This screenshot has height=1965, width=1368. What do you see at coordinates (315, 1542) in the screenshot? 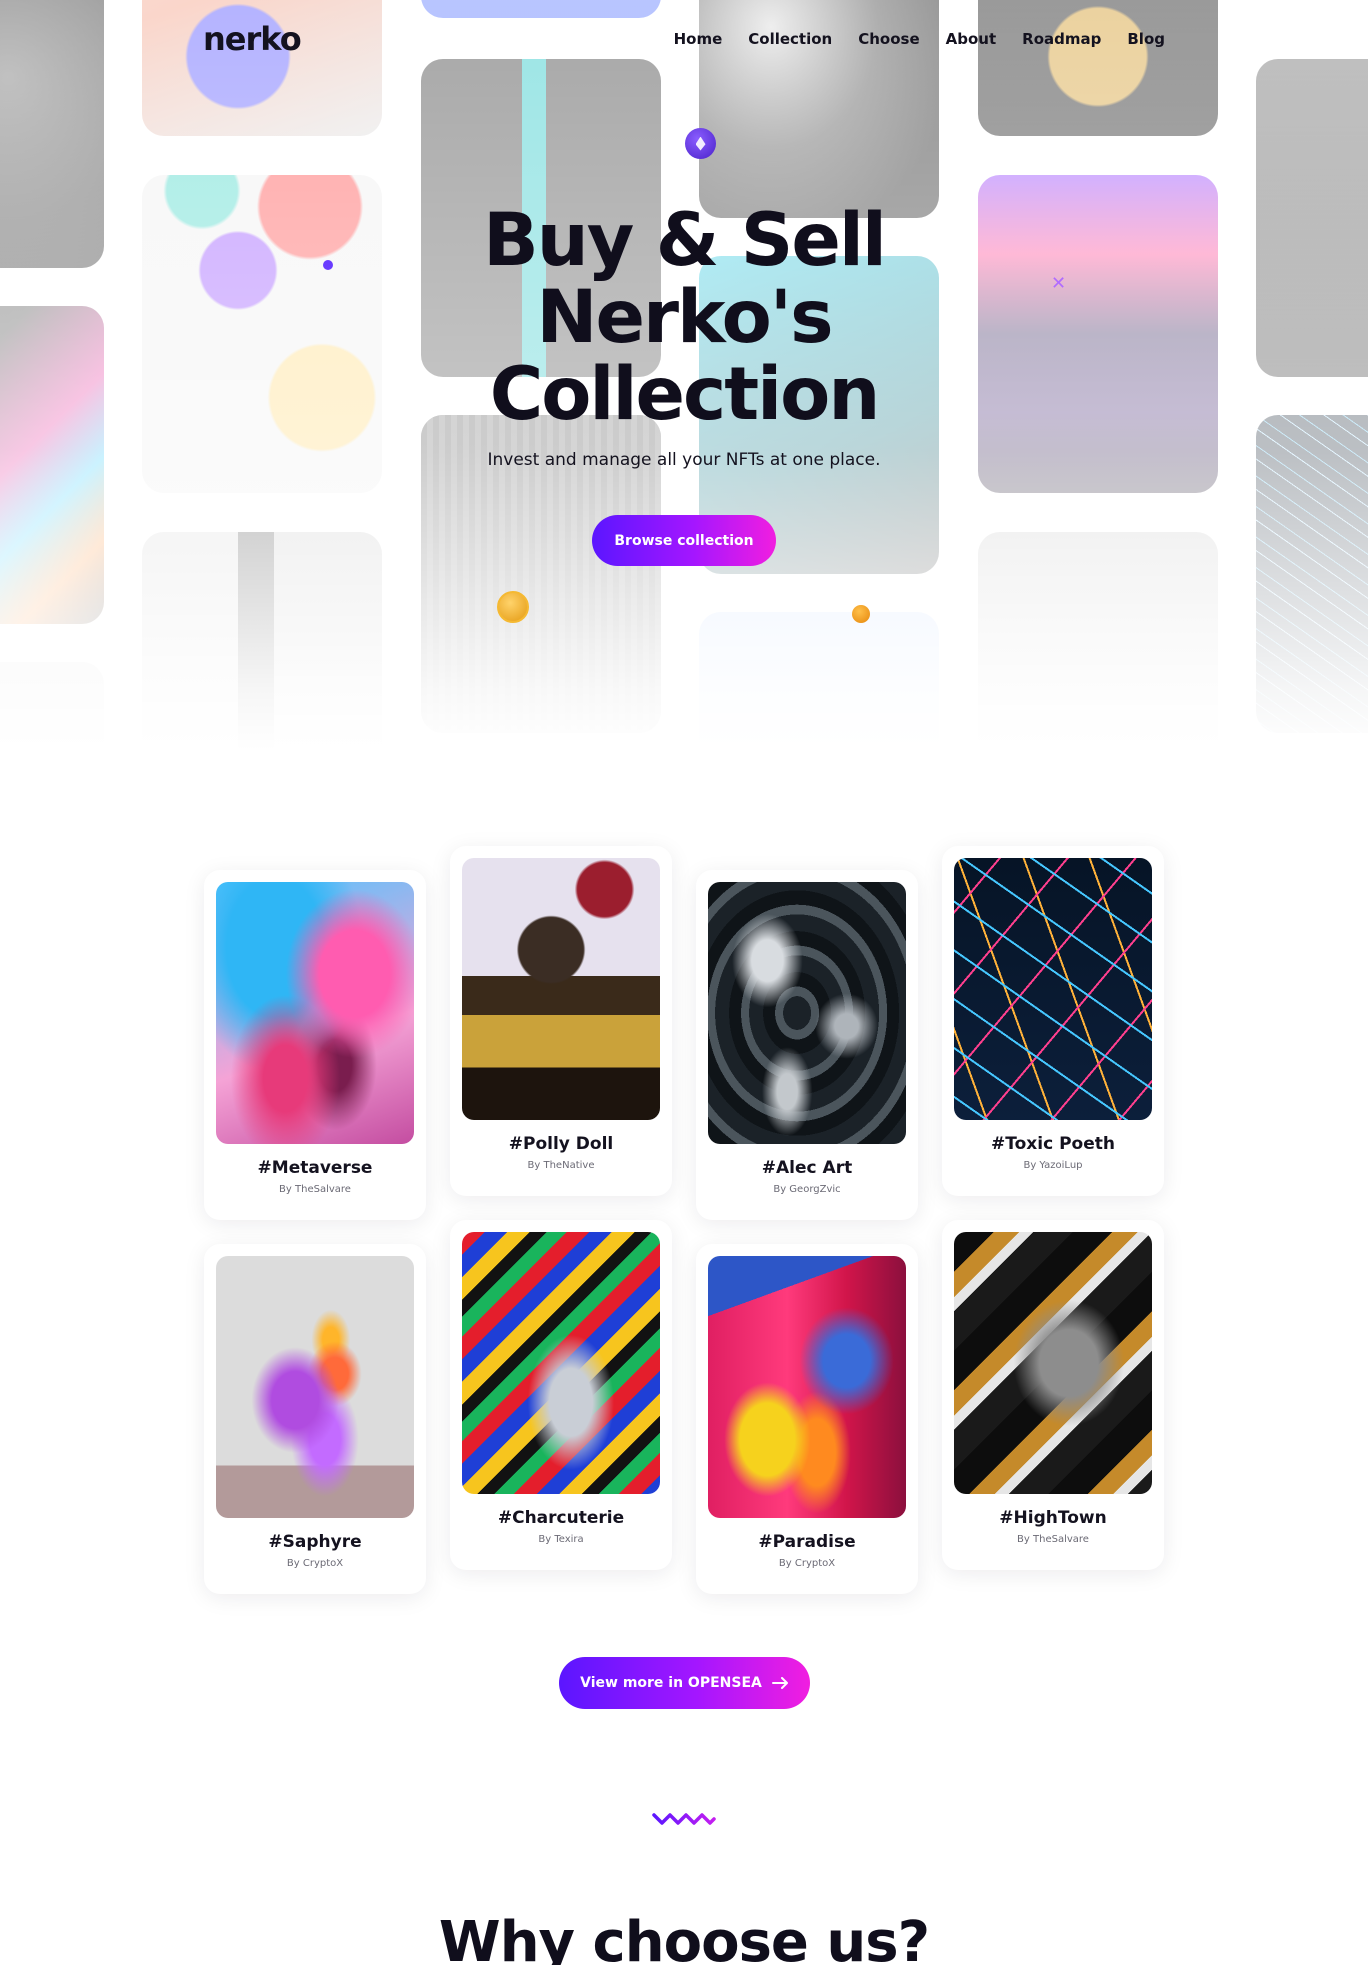
I see `nft-name: #Saphyre` at bounding box center [315, 1542].